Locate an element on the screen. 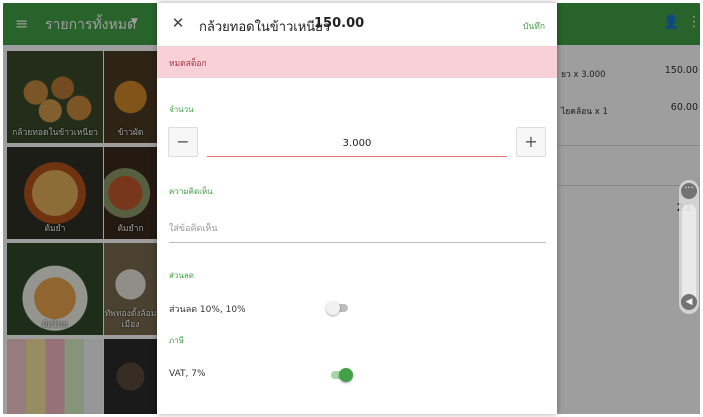 Image resolution: width=703 pixels, height=417 pixels. discount-toggle is located at coordinates (338, 308).